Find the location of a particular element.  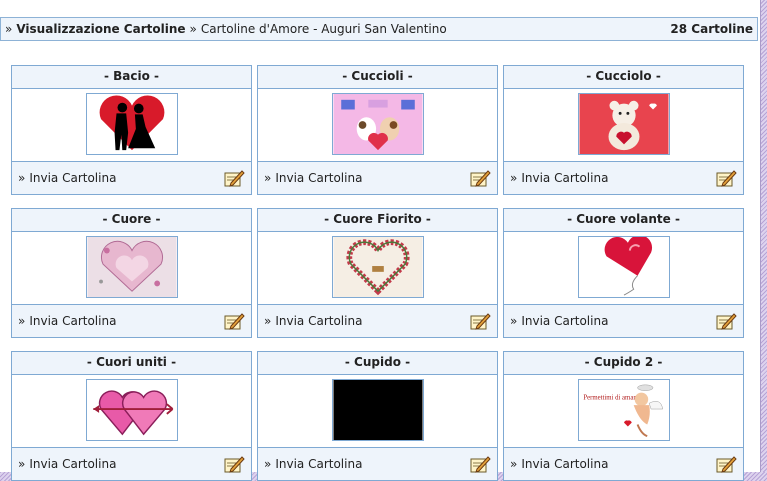

card-cuore-fiorito: - Cuore Fiorito - » Invia Cartolina is located at coordinates (377, 273).